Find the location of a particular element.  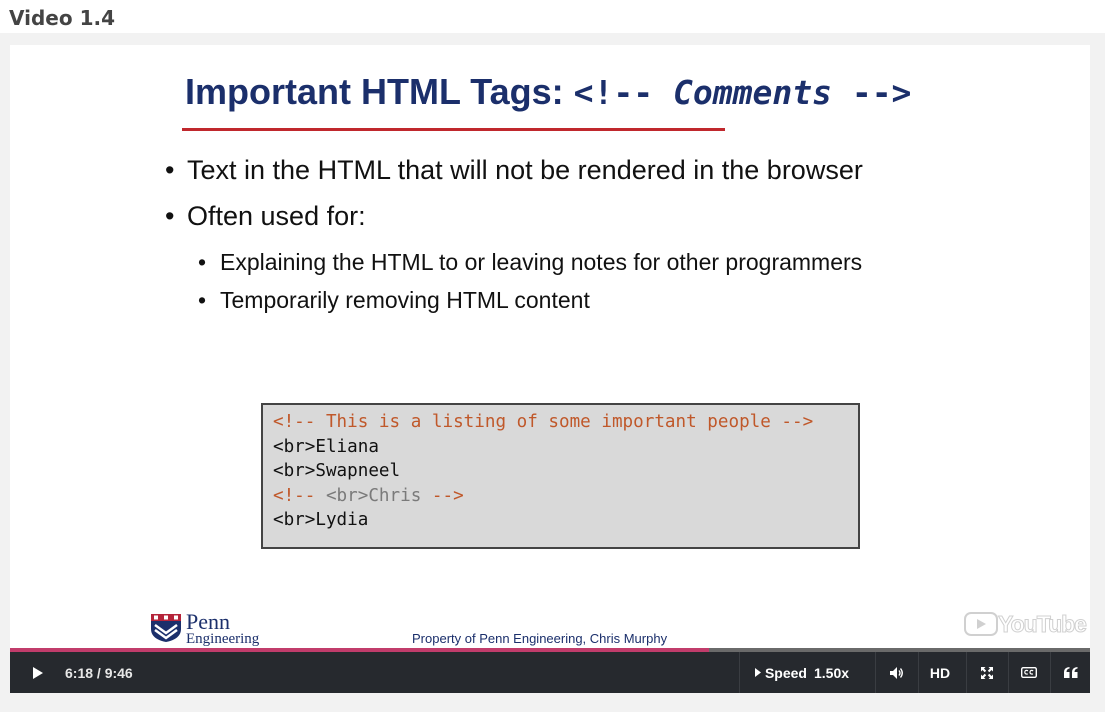

sub-bullet-text: Temporarily removing HTML content is located at coordinates (405, 300).